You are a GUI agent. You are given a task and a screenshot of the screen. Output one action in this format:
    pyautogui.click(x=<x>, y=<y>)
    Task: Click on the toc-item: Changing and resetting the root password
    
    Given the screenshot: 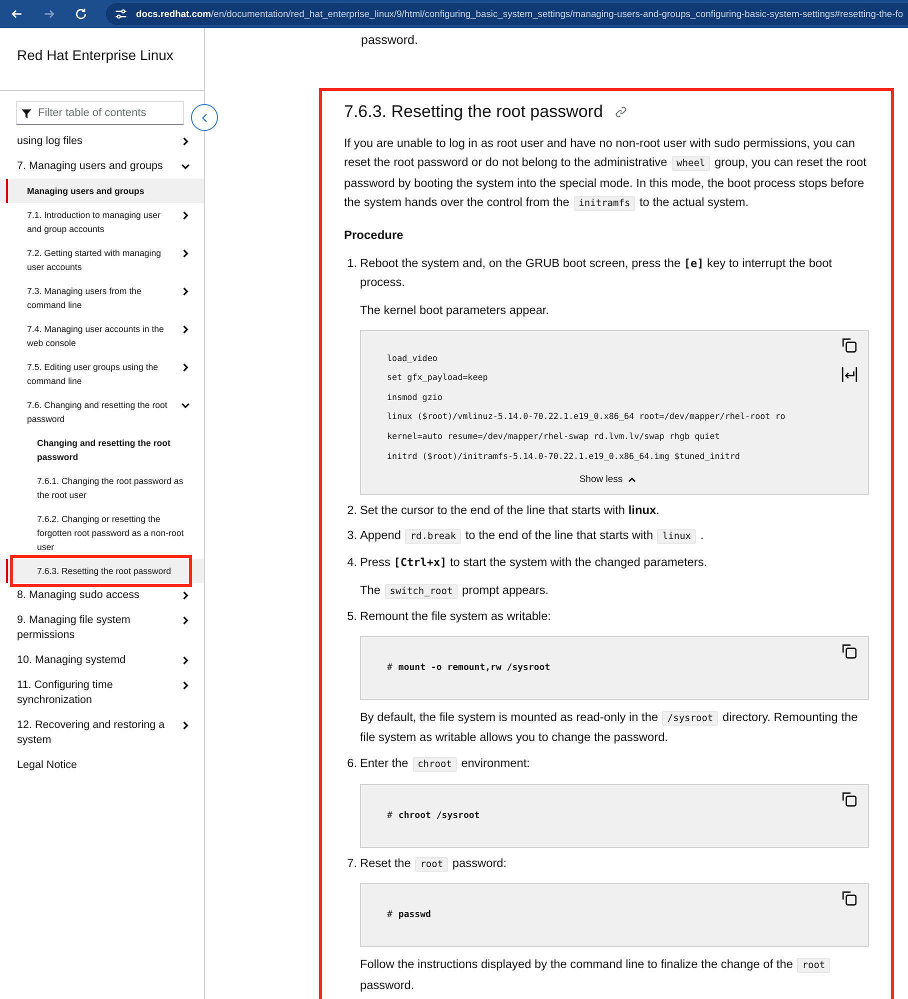 What is the action you would take?
    pyautogui.click(x=102, y=450)
    